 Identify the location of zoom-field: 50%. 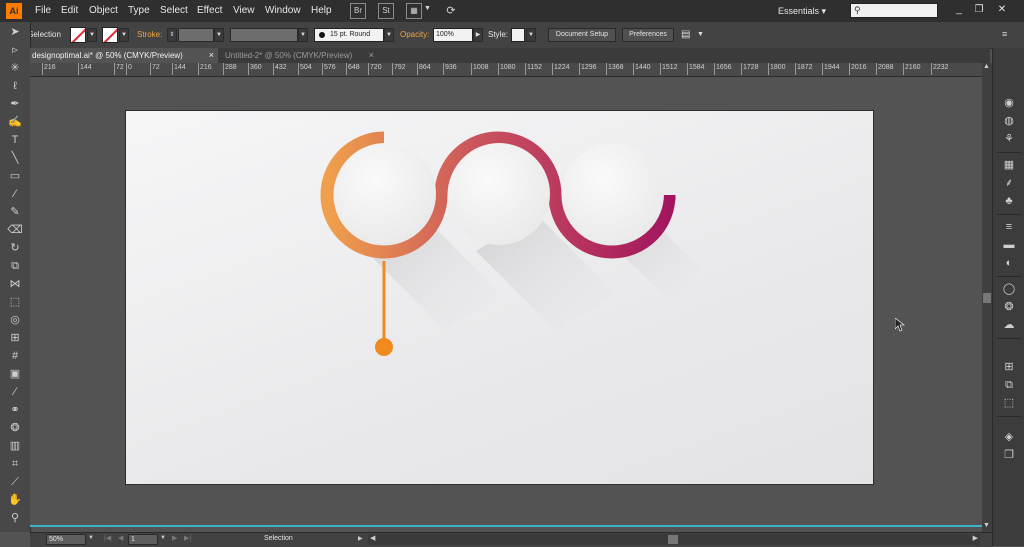
(66, 539).